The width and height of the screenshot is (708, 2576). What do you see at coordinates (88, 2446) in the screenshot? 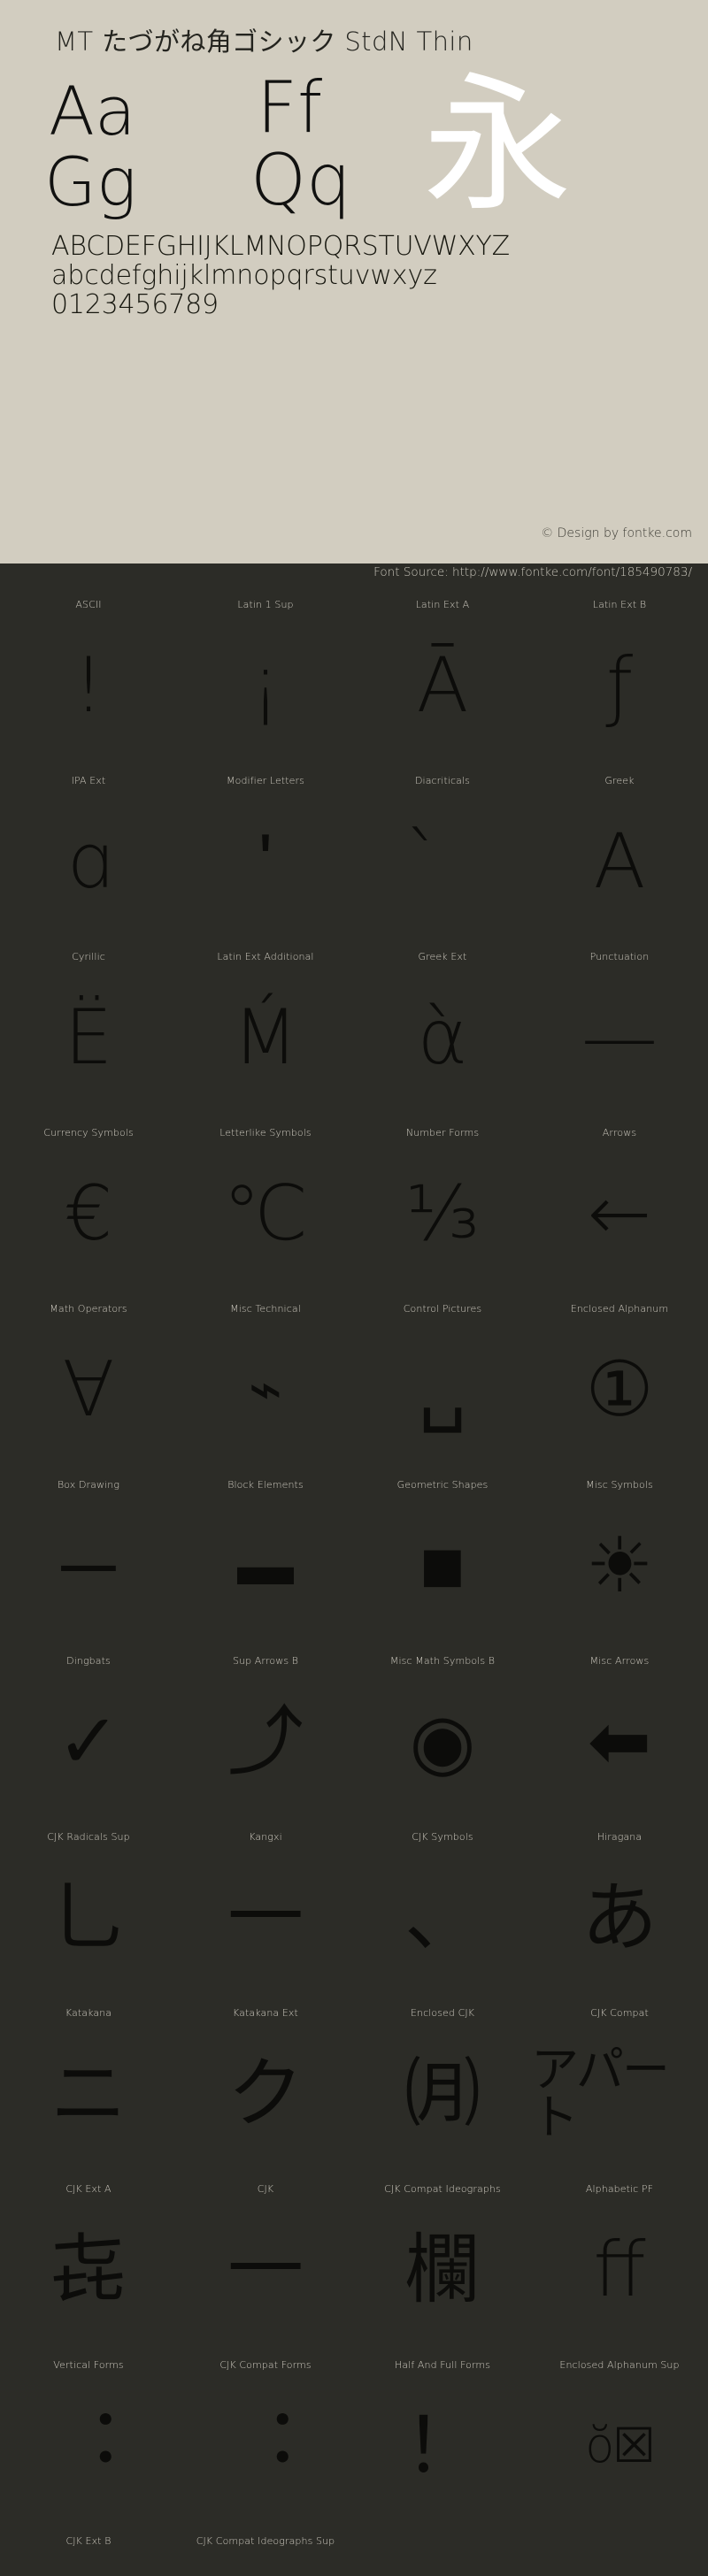
I see `unicode-block-glyph: ︓` at bounding box center [88, 2446].